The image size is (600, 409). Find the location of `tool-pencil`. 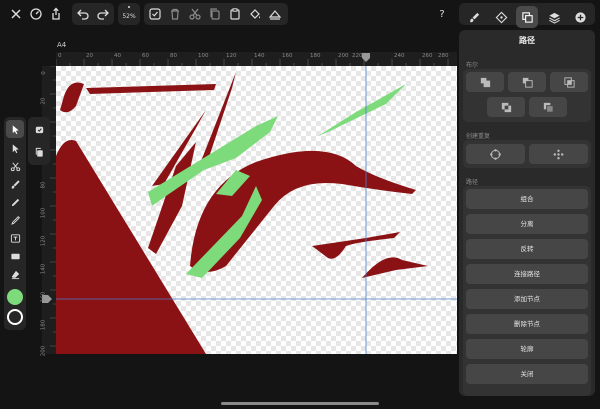

tool-pencil is located at coordinates (15, 220).